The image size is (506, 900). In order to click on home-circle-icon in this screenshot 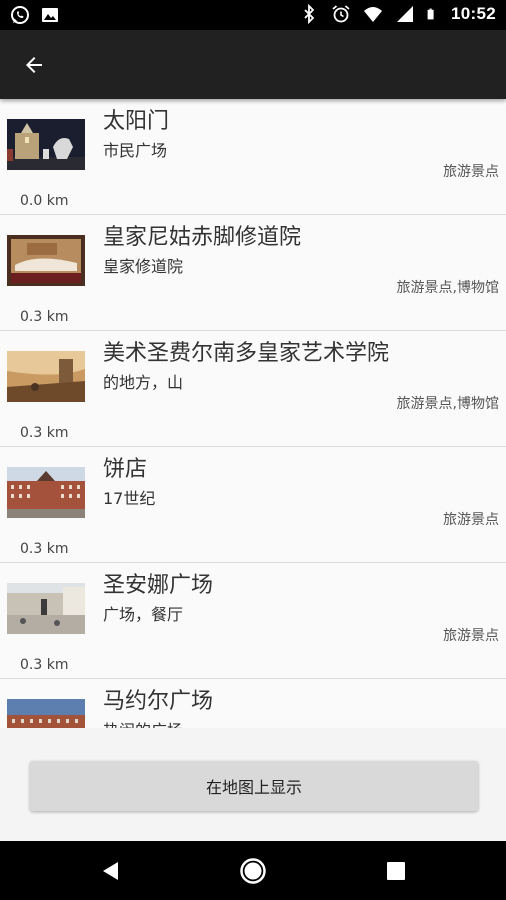, I will do `click(253, 871)`.